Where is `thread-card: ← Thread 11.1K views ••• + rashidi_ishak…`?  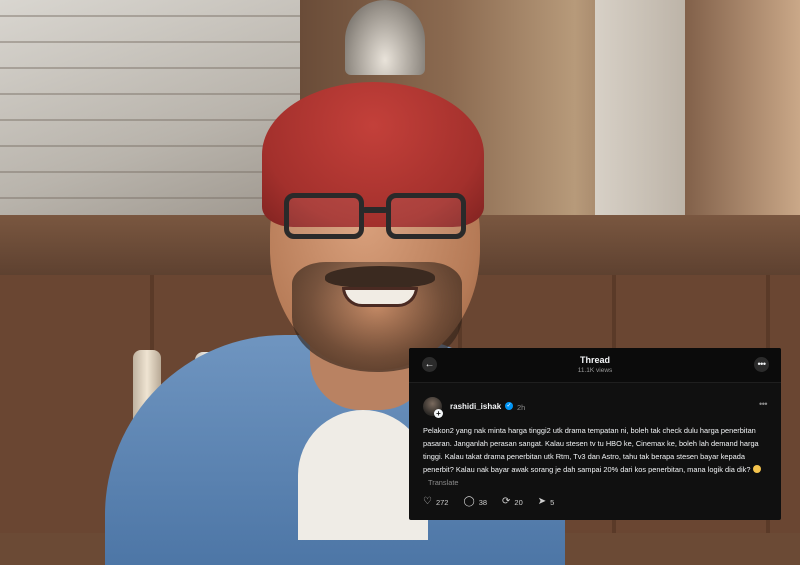 thread-card: ← Thread 11.1K views ••• + rashidi_ishak… is located at coordinates (595, 434).